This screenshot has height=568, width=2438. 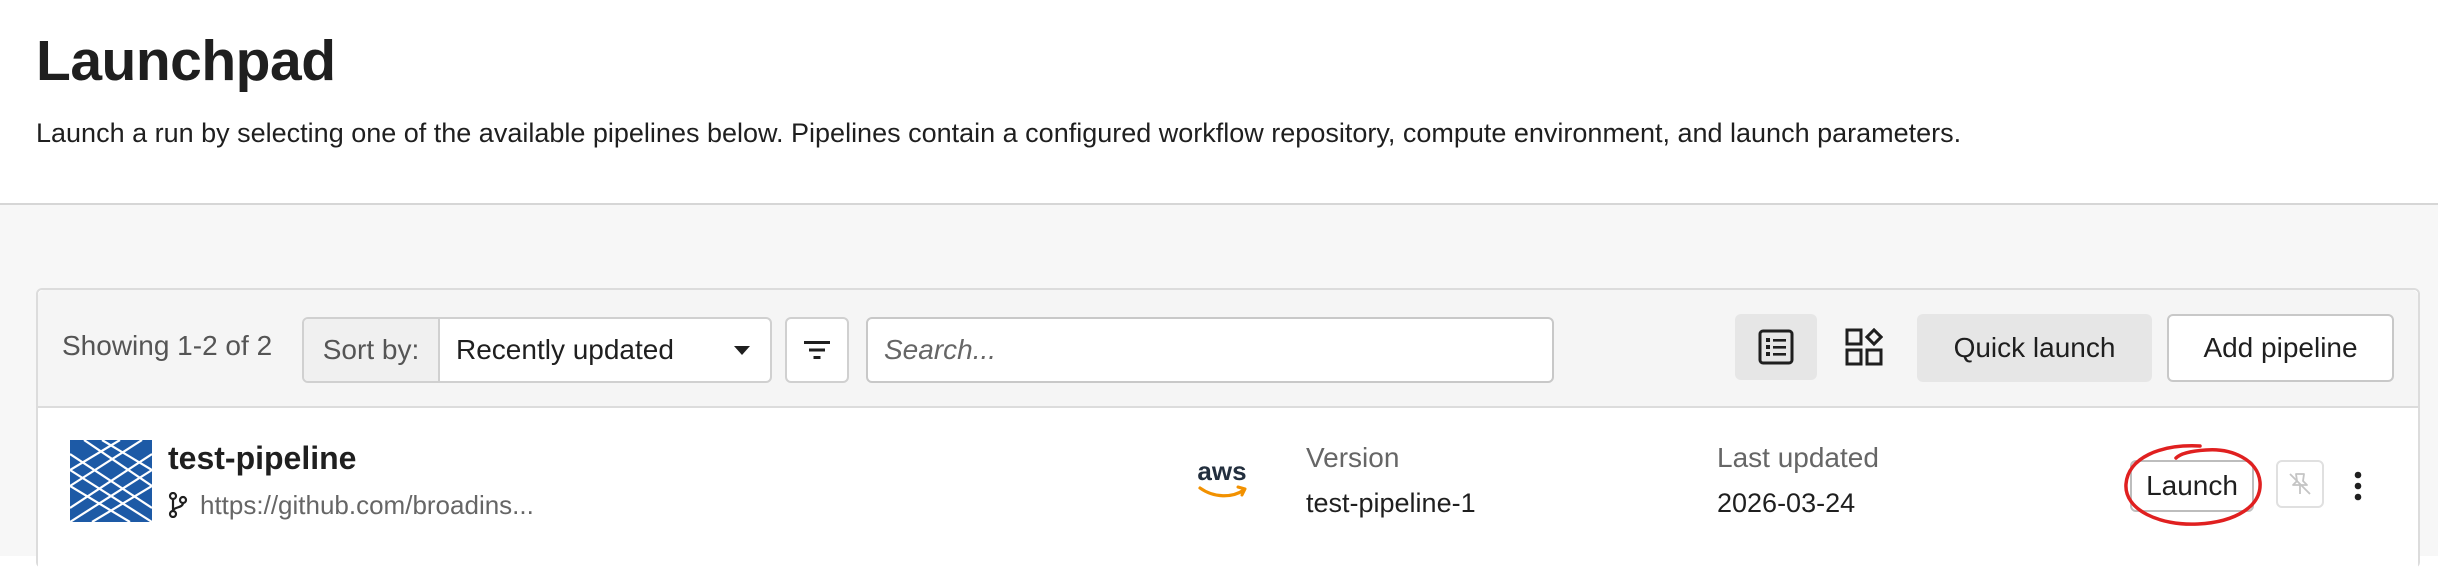 What do you see at coordinates (1786, 503) in the screenshot?
I see `last-updated-value: 2026-03-24` at bounding box center [1786, 503].